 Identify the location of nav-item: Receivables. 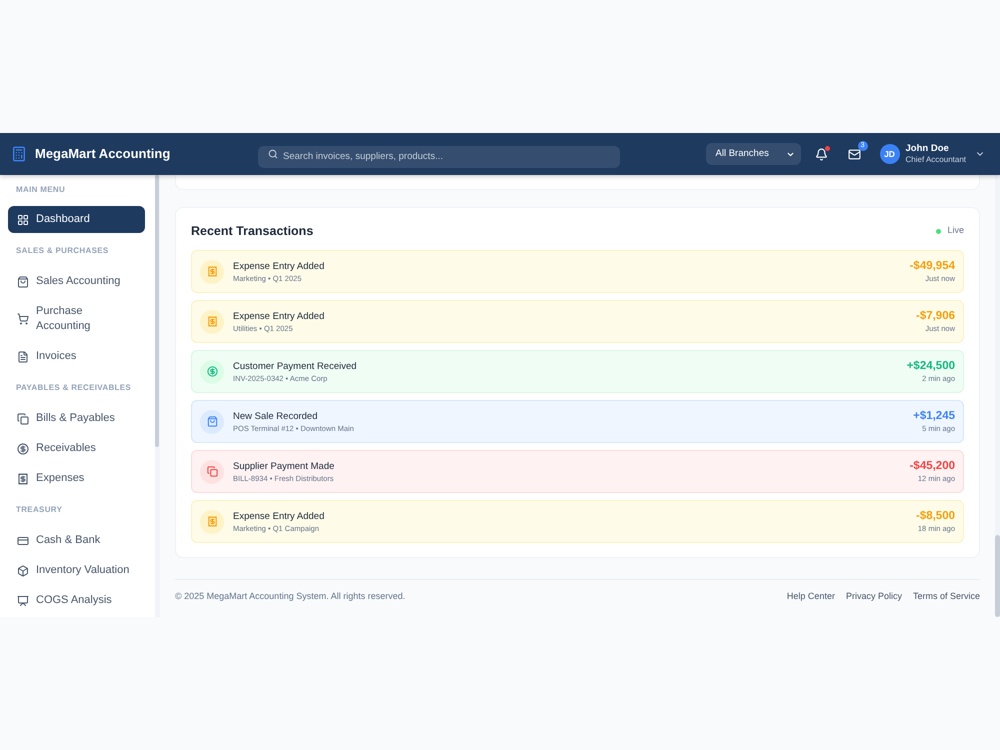
(76, 448).